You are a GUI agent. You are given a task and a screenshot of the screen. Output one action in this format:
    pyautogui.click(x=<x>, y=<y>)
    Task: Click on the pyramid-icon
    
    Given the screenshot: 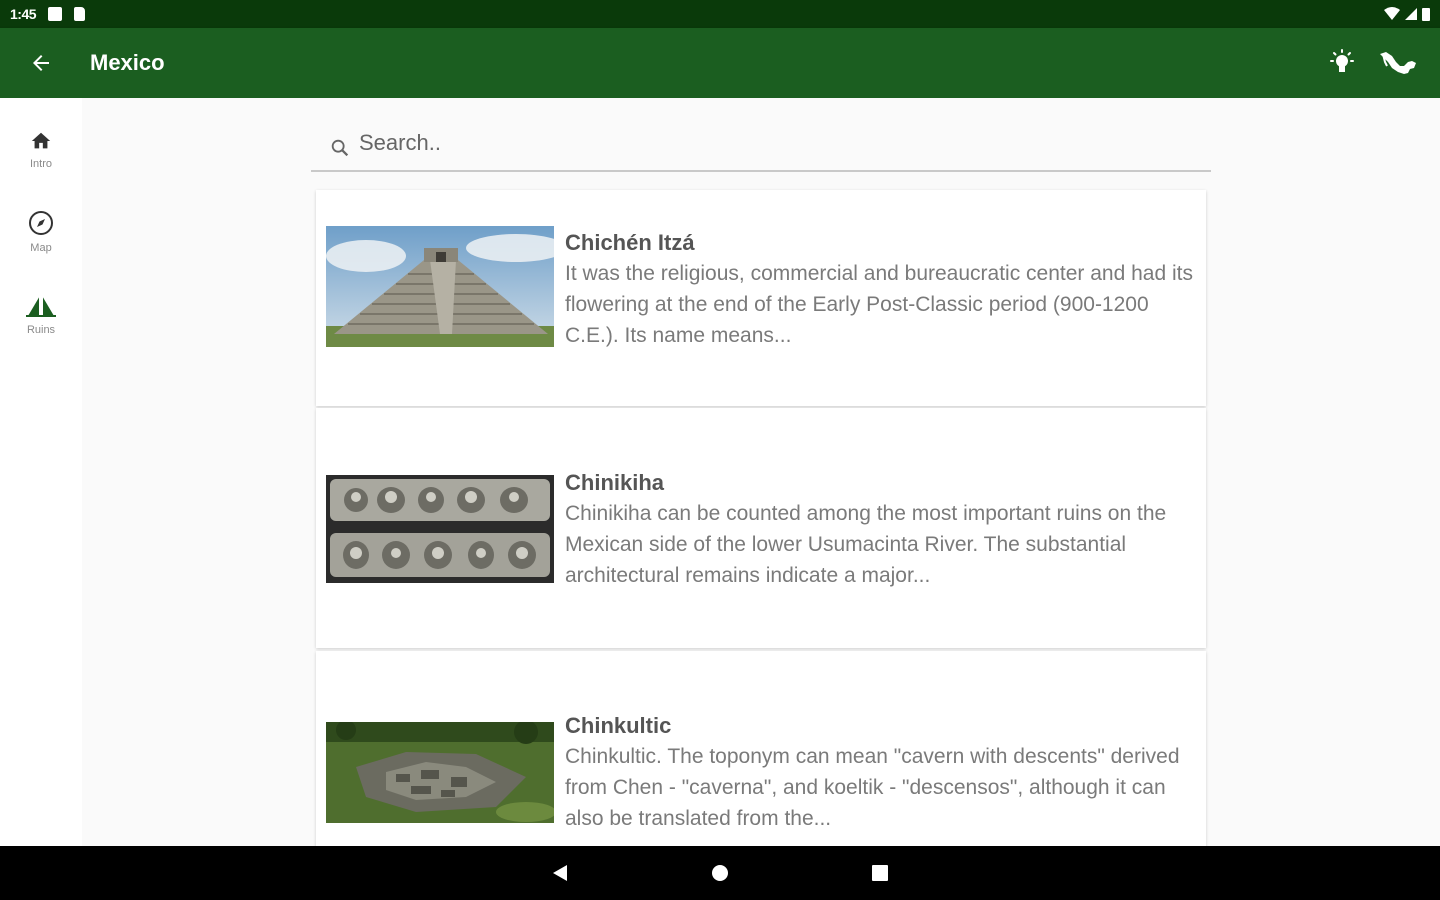 What is the action you would take?
    pyautogui.click(x=41, y=305)
    